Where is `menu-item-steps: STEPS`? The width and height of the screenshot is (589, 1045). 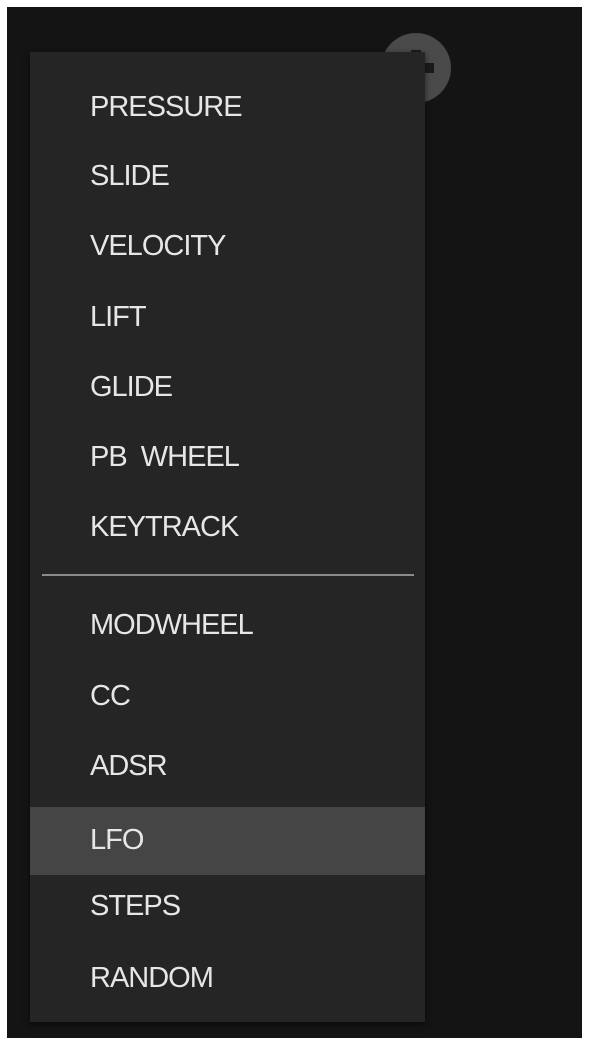
menu-item-steps: STEPS is located at coordinates (227, 901).